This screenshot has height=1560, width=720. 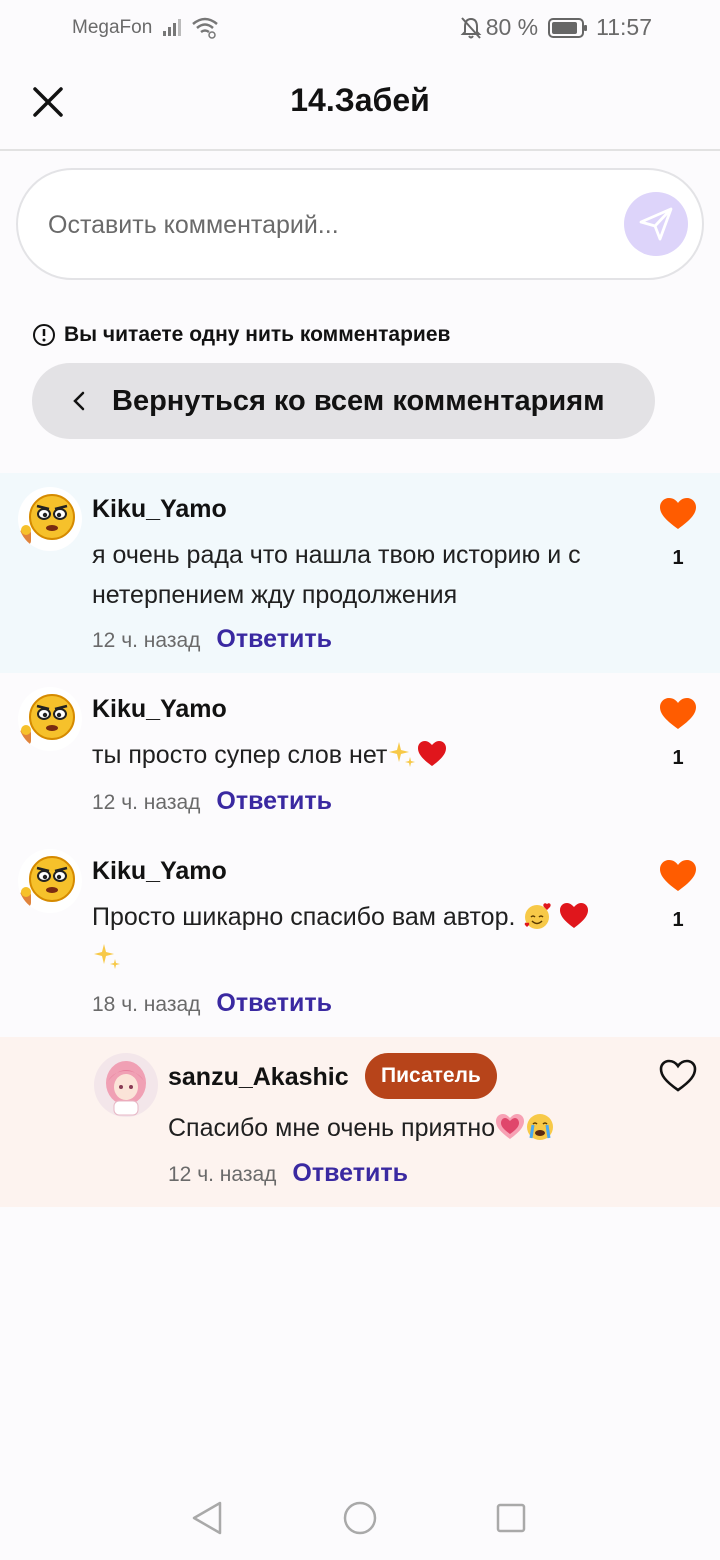 What do you see at coordinates (512, 27) in the screenshot?
I see `battery-percent: 80 %` at bounding box center [512, 27].